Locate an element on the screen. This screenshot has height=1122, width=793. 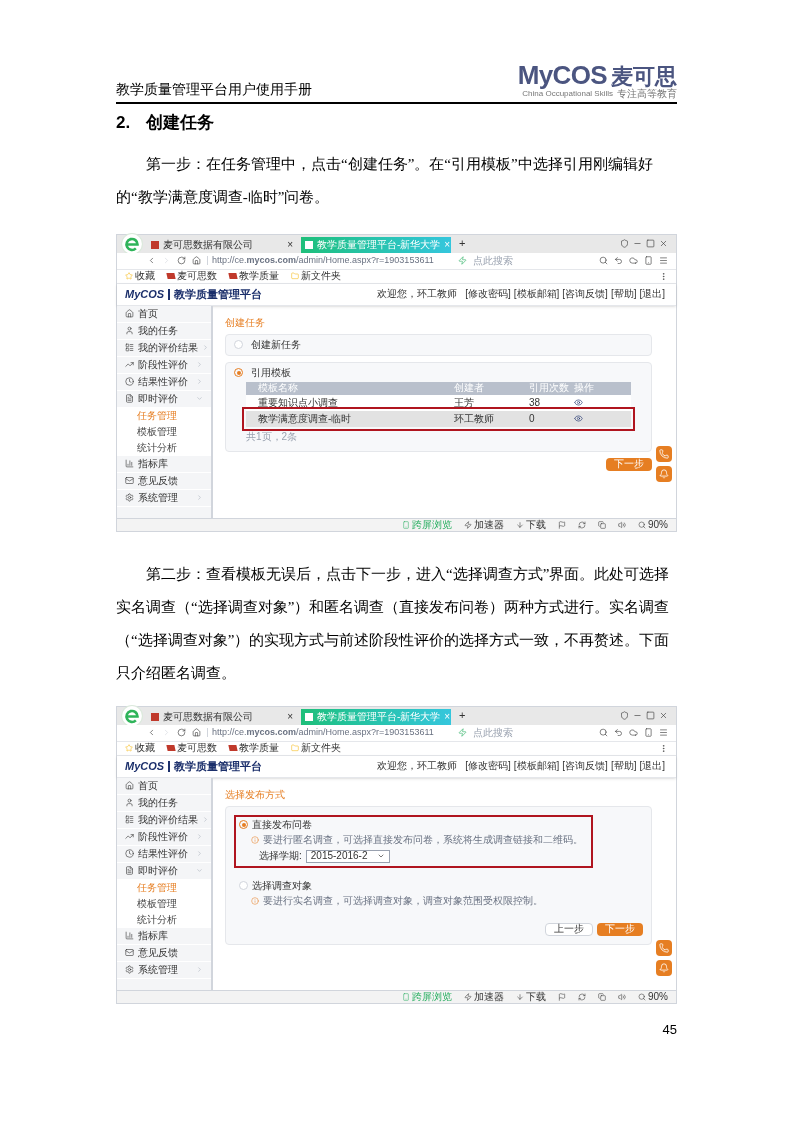
step-button: 上一步 is located at coordinates (569, 929).